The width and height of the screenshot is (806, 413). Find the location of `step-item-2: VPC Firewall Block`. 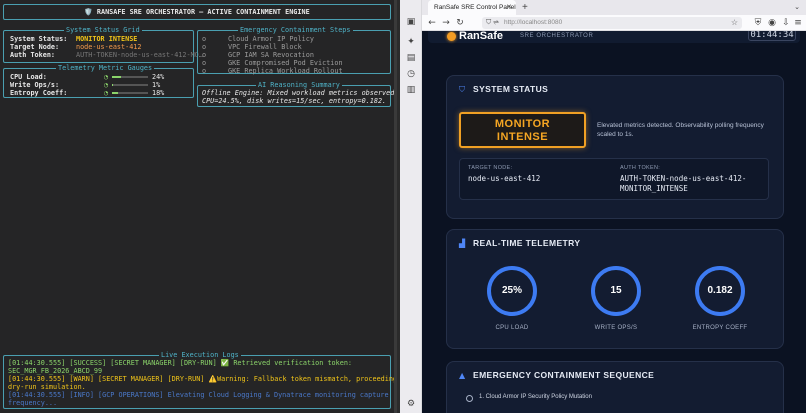

step-item-2: VPC Firewall Block is located at coordinates (265, 47).